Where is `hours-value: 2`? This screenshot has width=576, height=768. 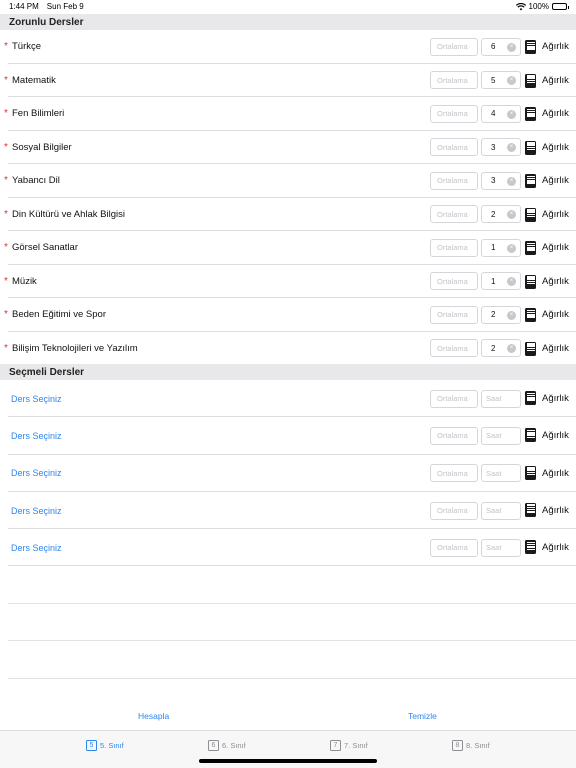 hours-value: 2 is located at coordinates (493, 315).